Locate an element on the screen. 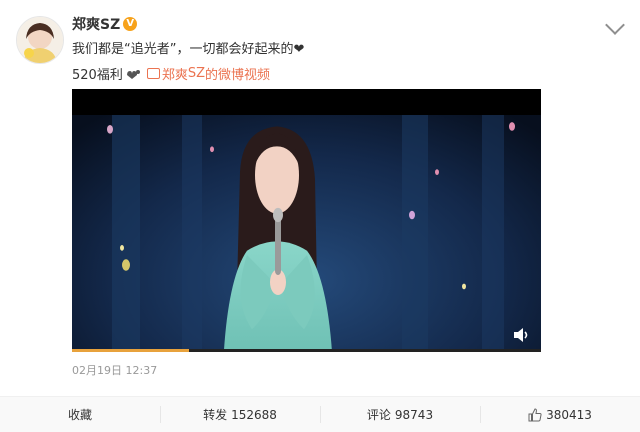 The height and width of the screenshot is (432, 640). video-source-link: 郑爽 SZ 的微博视频 is located at coordinates (208, 73).